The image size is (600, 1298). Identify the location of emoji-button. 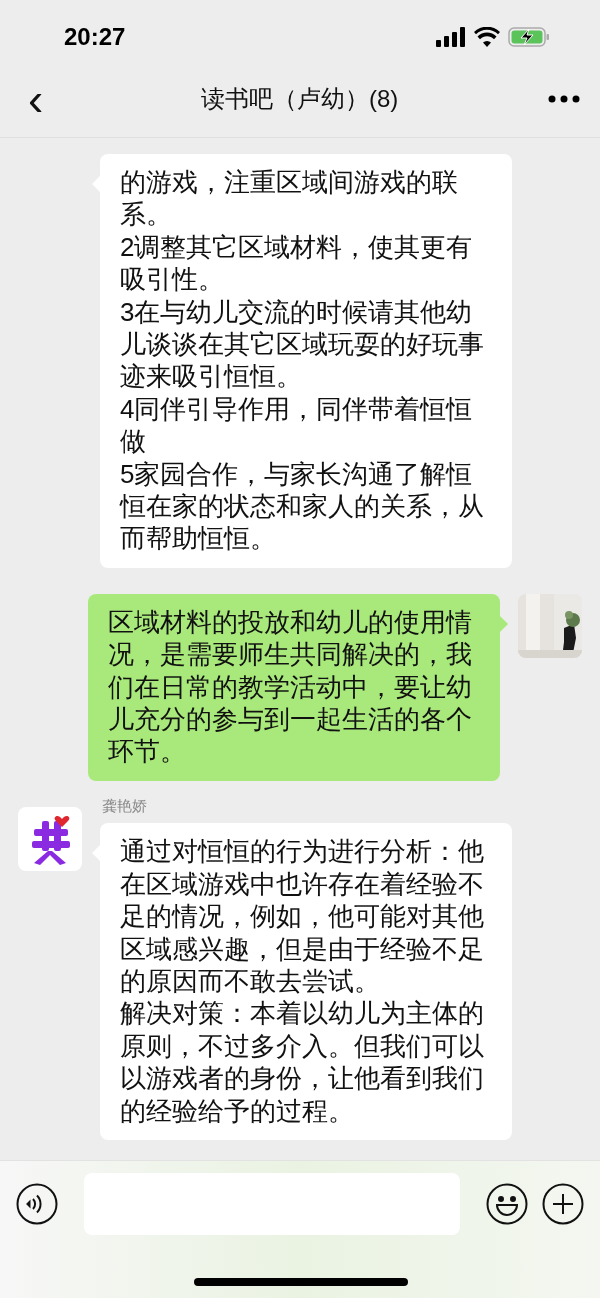
(507, 1204).